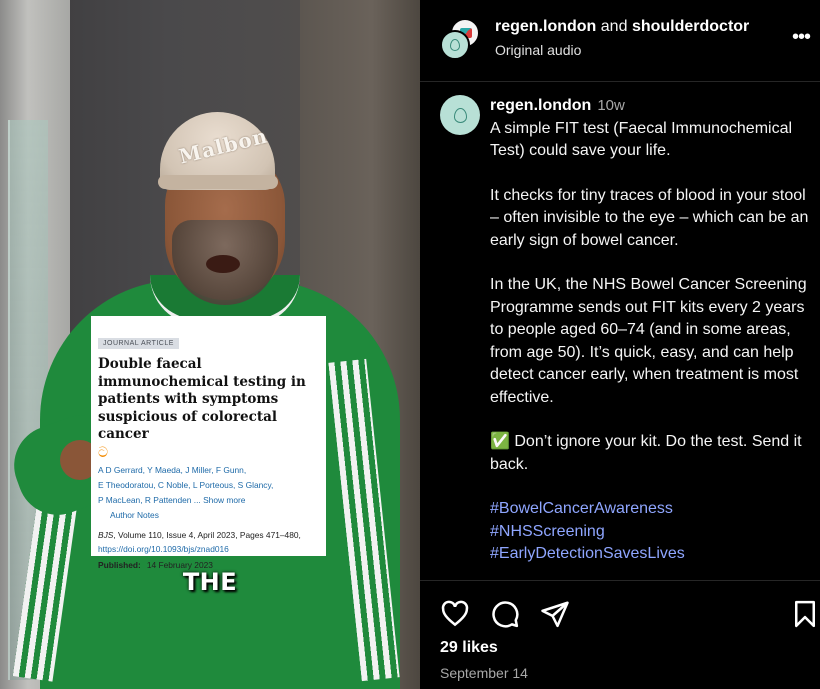 The image size is (820, 689). What do you see at coordinates (690, 26) in the screenshot?
I see `username-link: shoulderdoctor` at bounding box center [690, 26].